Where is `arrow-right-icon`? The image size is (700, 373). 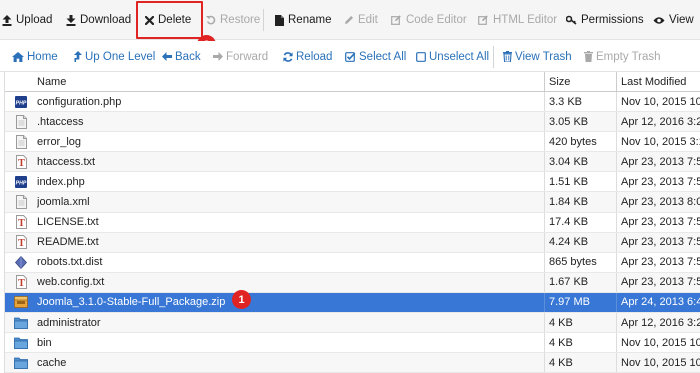
arrow-right-icon is located at coordinates (218, 56).